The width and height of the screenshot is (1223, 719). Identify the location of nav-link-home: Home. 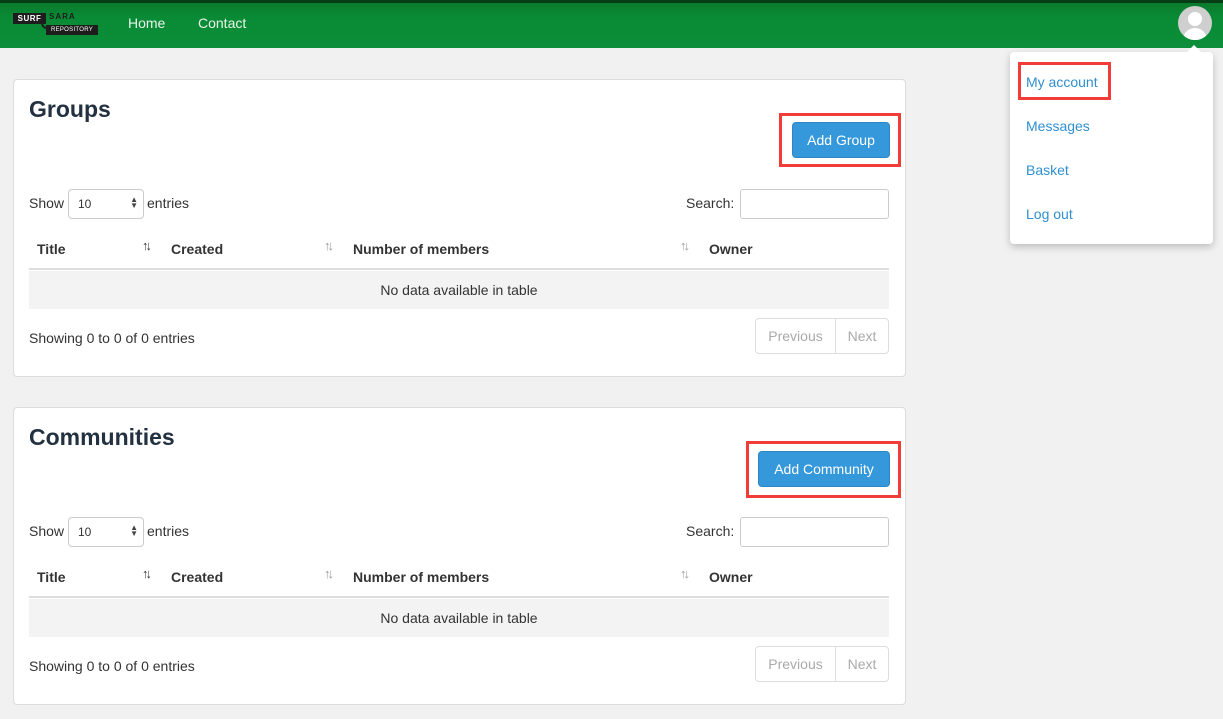
(146, 23).